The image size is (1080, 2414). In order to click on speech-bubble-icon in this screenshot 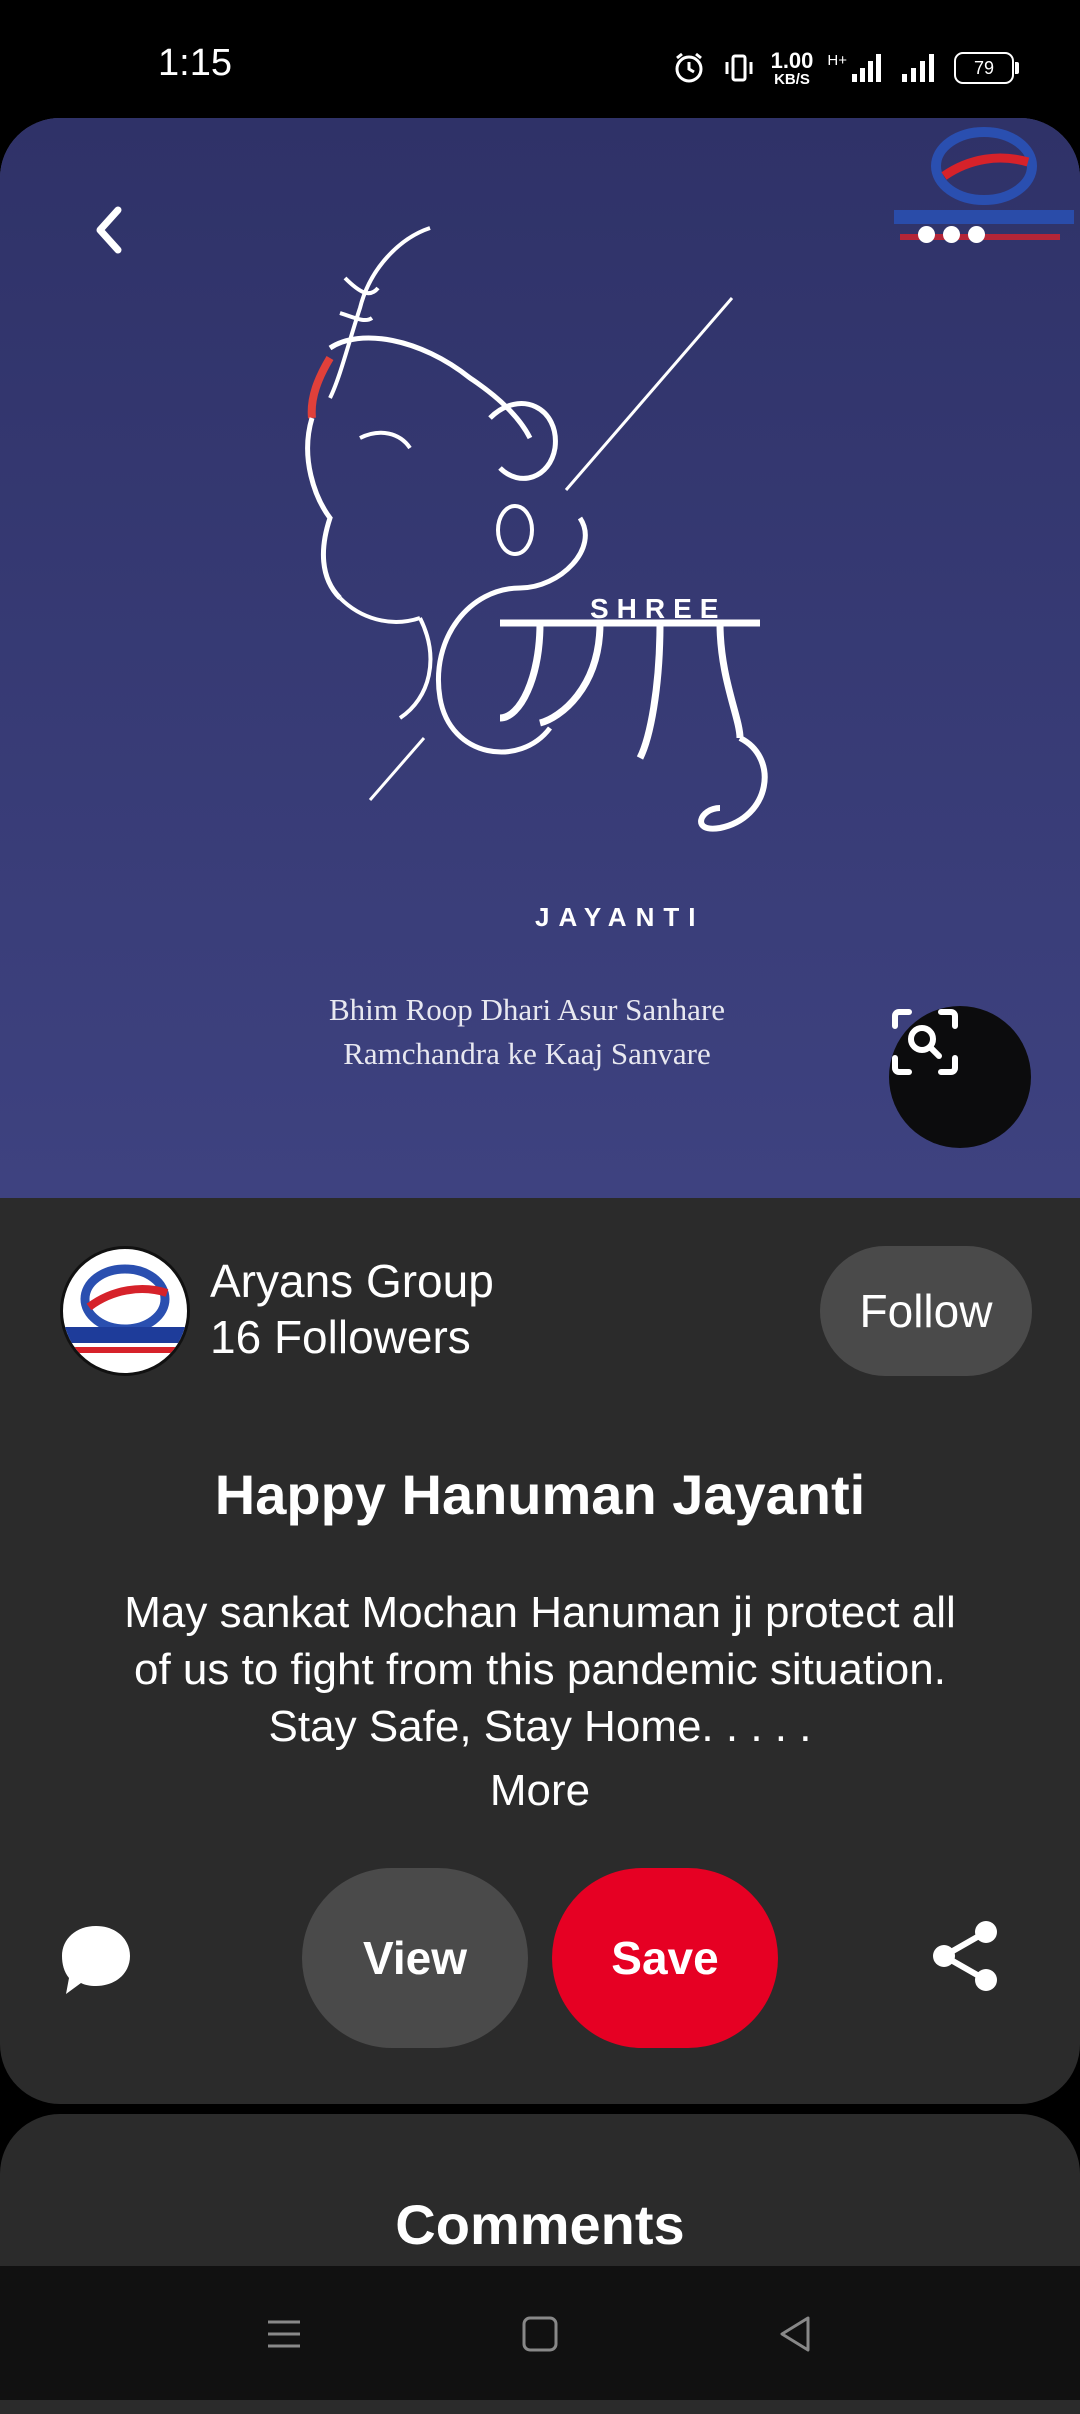, I will do `click(96, 1960)`.